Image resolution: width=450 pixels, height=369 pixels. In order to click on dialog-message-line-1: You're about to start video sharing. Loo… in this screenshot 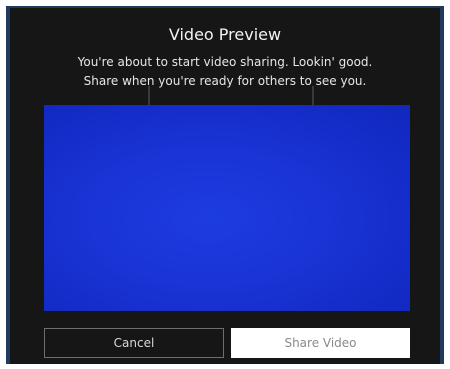, I will do `click(225, 62)`.